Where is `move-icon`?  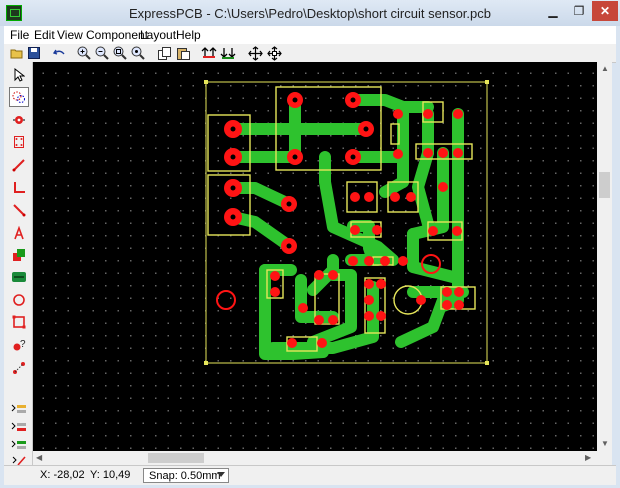 move-icon is located at coordinates (255, 53).